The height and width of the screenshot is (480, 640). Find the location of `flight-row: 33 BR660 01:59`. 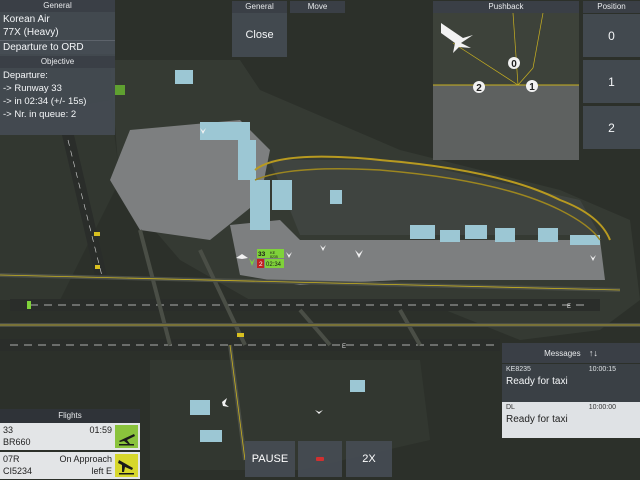

flight-row: 33 BR660 01:59 is located at coordinates (70, 436).